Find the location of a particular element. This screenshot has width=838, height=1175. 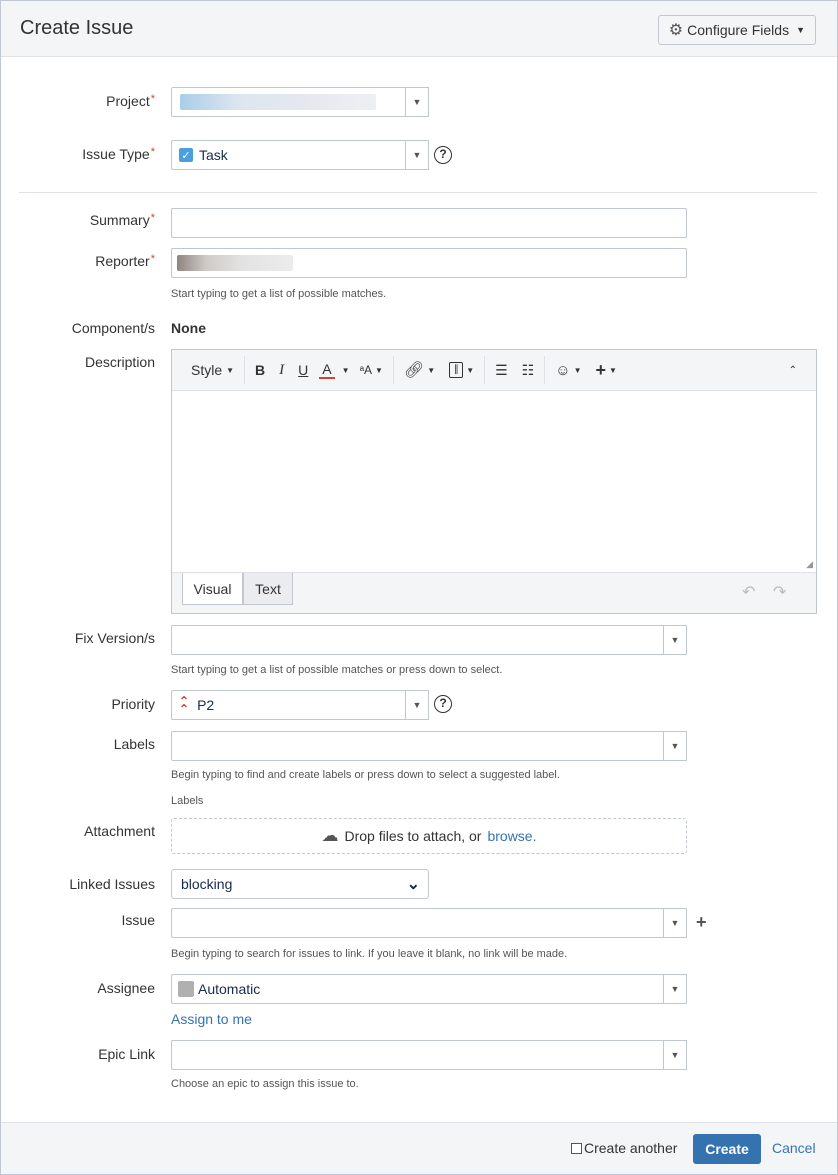

summary-label: Summary* is located at coordinates (122, 220).